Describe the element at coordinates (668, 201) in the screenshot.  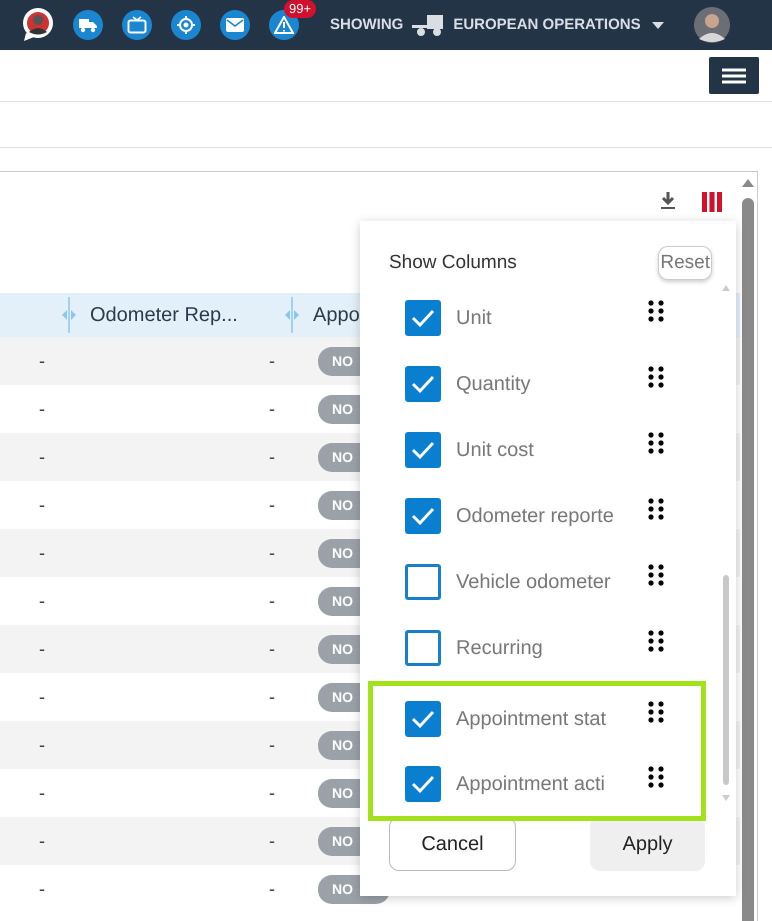
I see `download-icon` at that location.